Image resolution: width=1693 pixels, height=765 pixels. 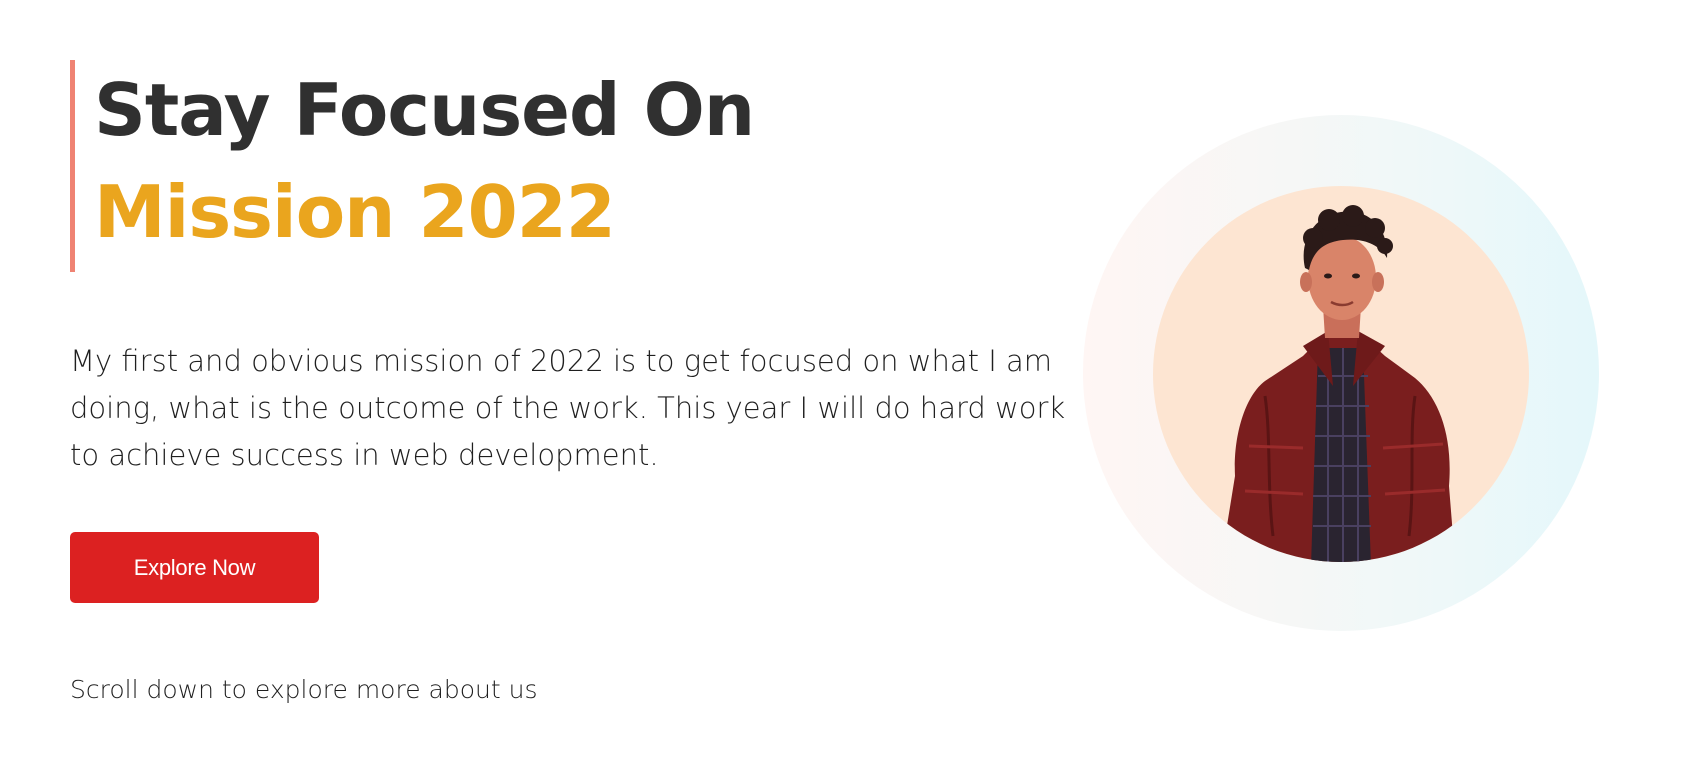 I want to click on scroll-hint: Scroll down to explore more about us, so click(x=304, y=689).